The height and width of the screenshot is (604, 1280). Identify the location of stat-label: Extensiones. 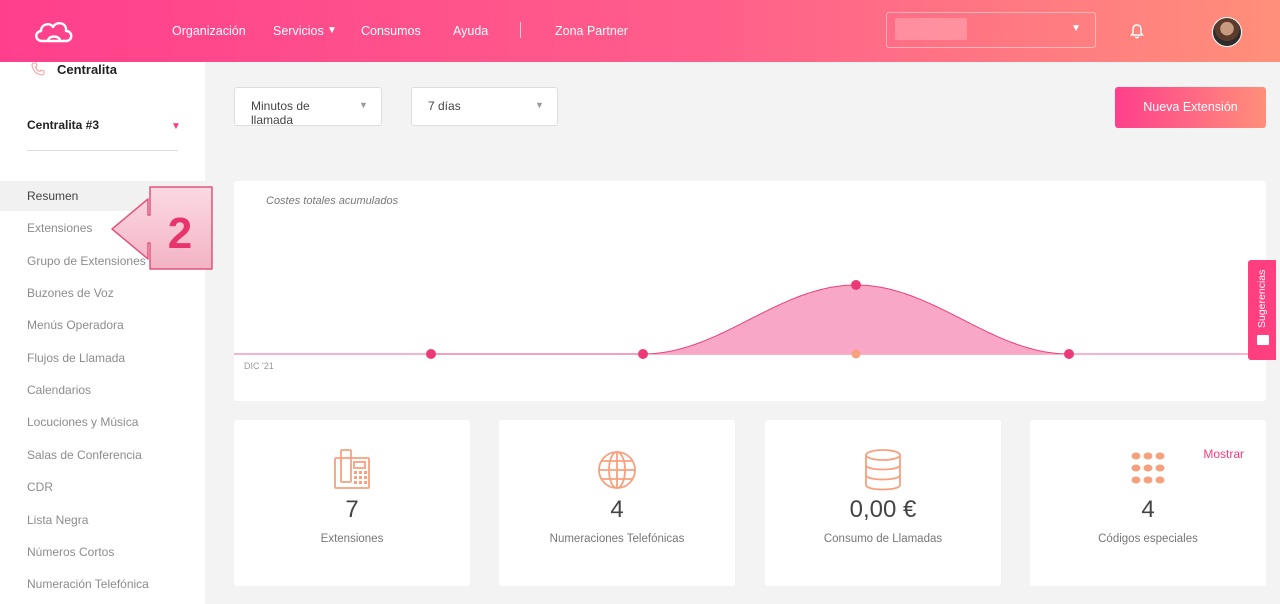
(352, 539).